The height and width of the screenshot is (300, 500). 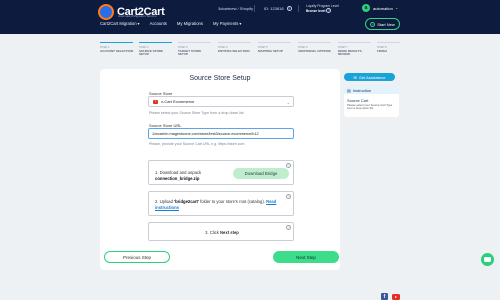 What do you see at coordinates (234, 47) in the screenshot?
I see `step-entities-selection: STEP 4 ENTITIES SELECTION` at bounding box center [234, 47].